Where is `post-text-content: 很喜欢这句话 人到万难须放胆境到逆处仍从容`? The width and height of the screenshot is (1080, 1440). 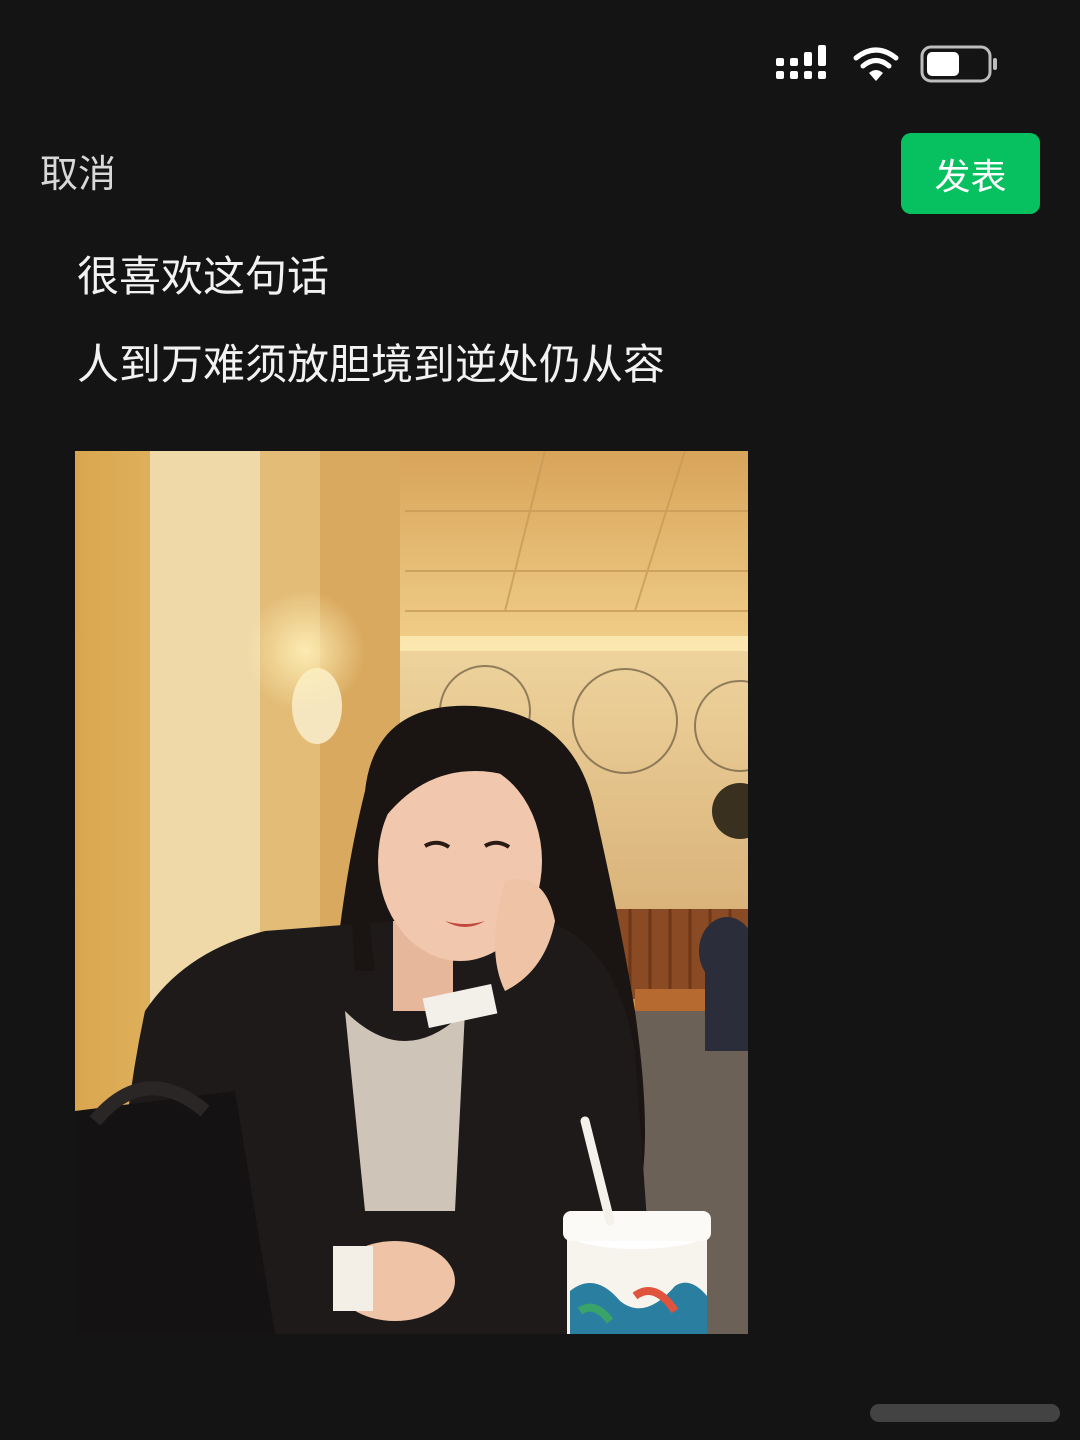 post-text-content: 很喜欢这句话 人到万难须放胆境到逆处仍从容 is located at coordinates (527, 321).